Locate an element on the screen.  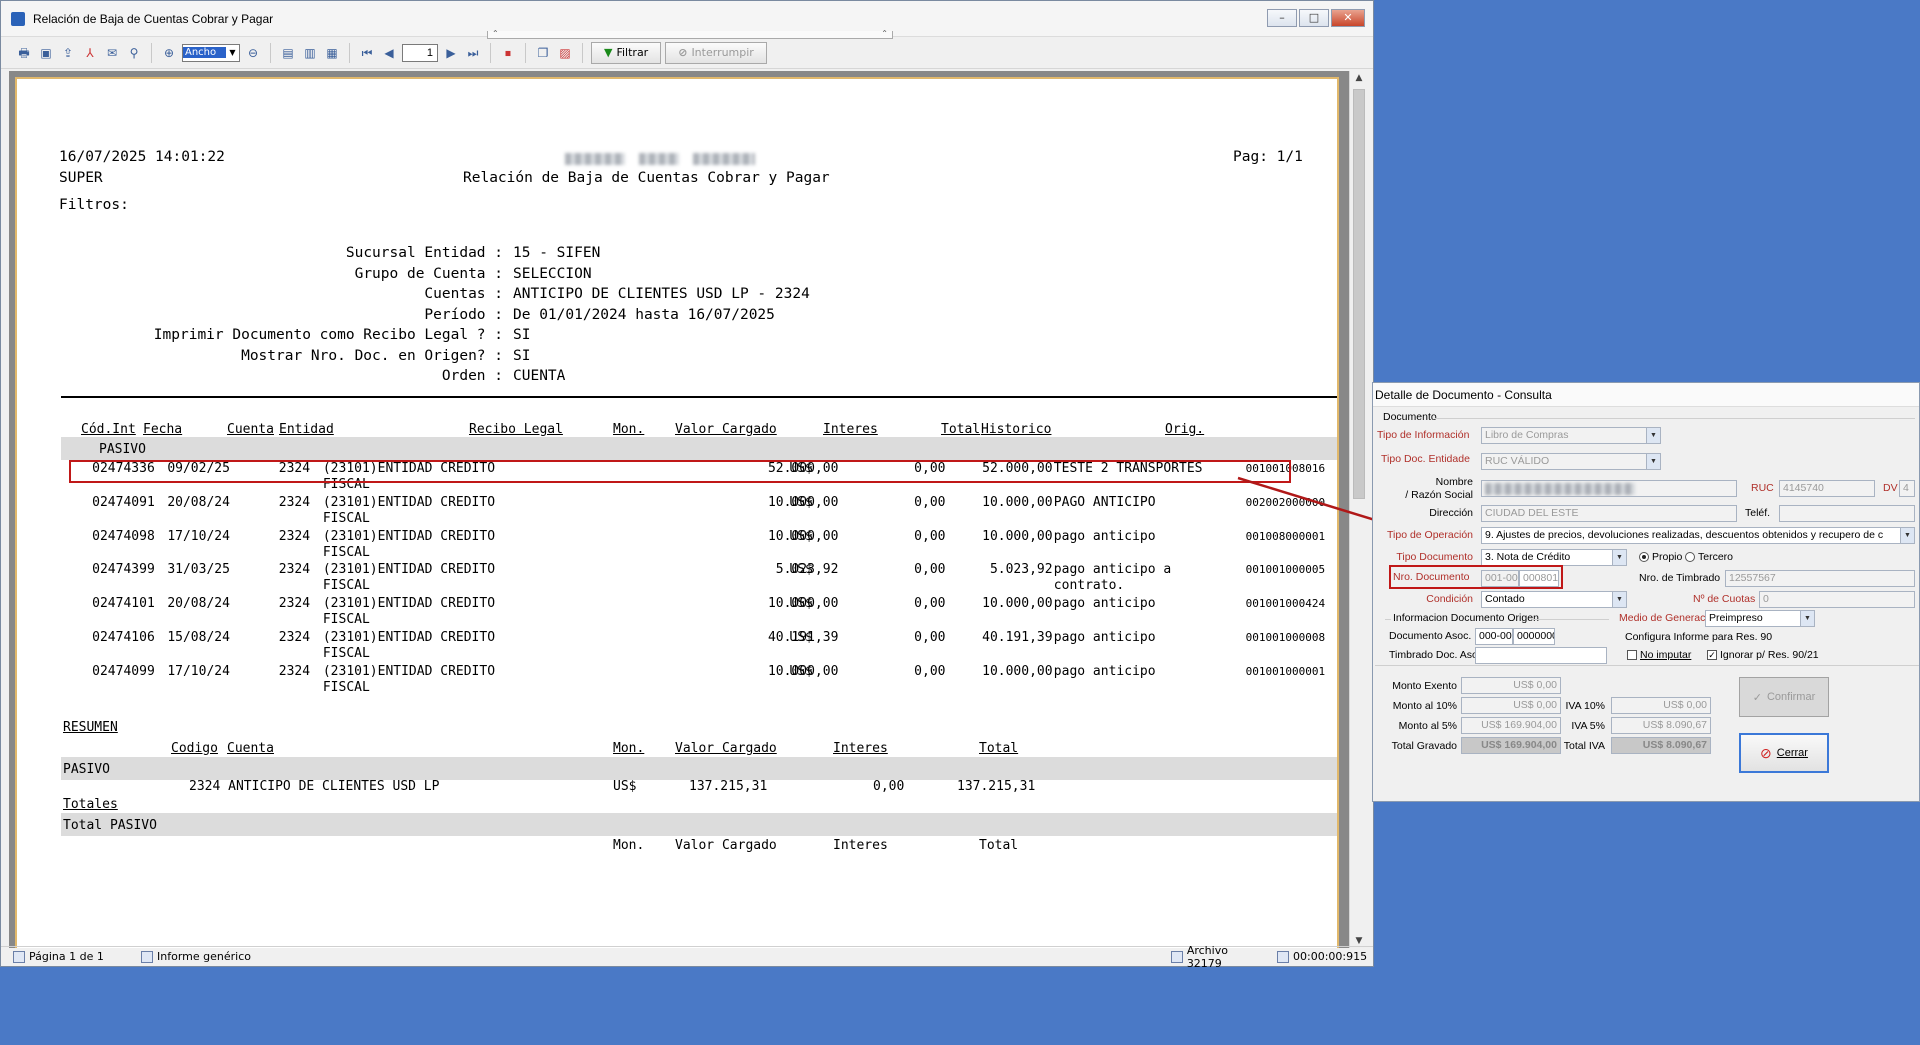
find-icon: ⚲ is located at coordinates (134, 53).